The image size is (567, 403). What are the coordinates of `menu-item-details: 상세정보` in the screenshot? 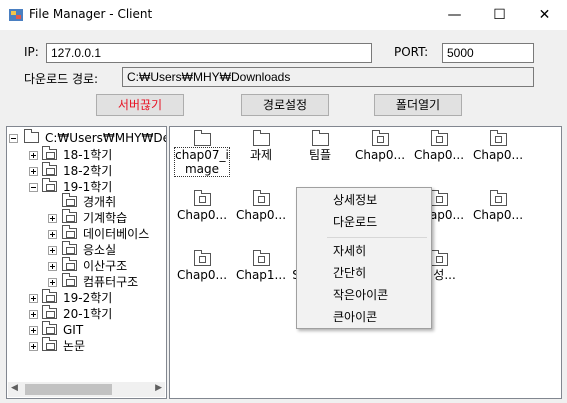 It's located at (364, 200).